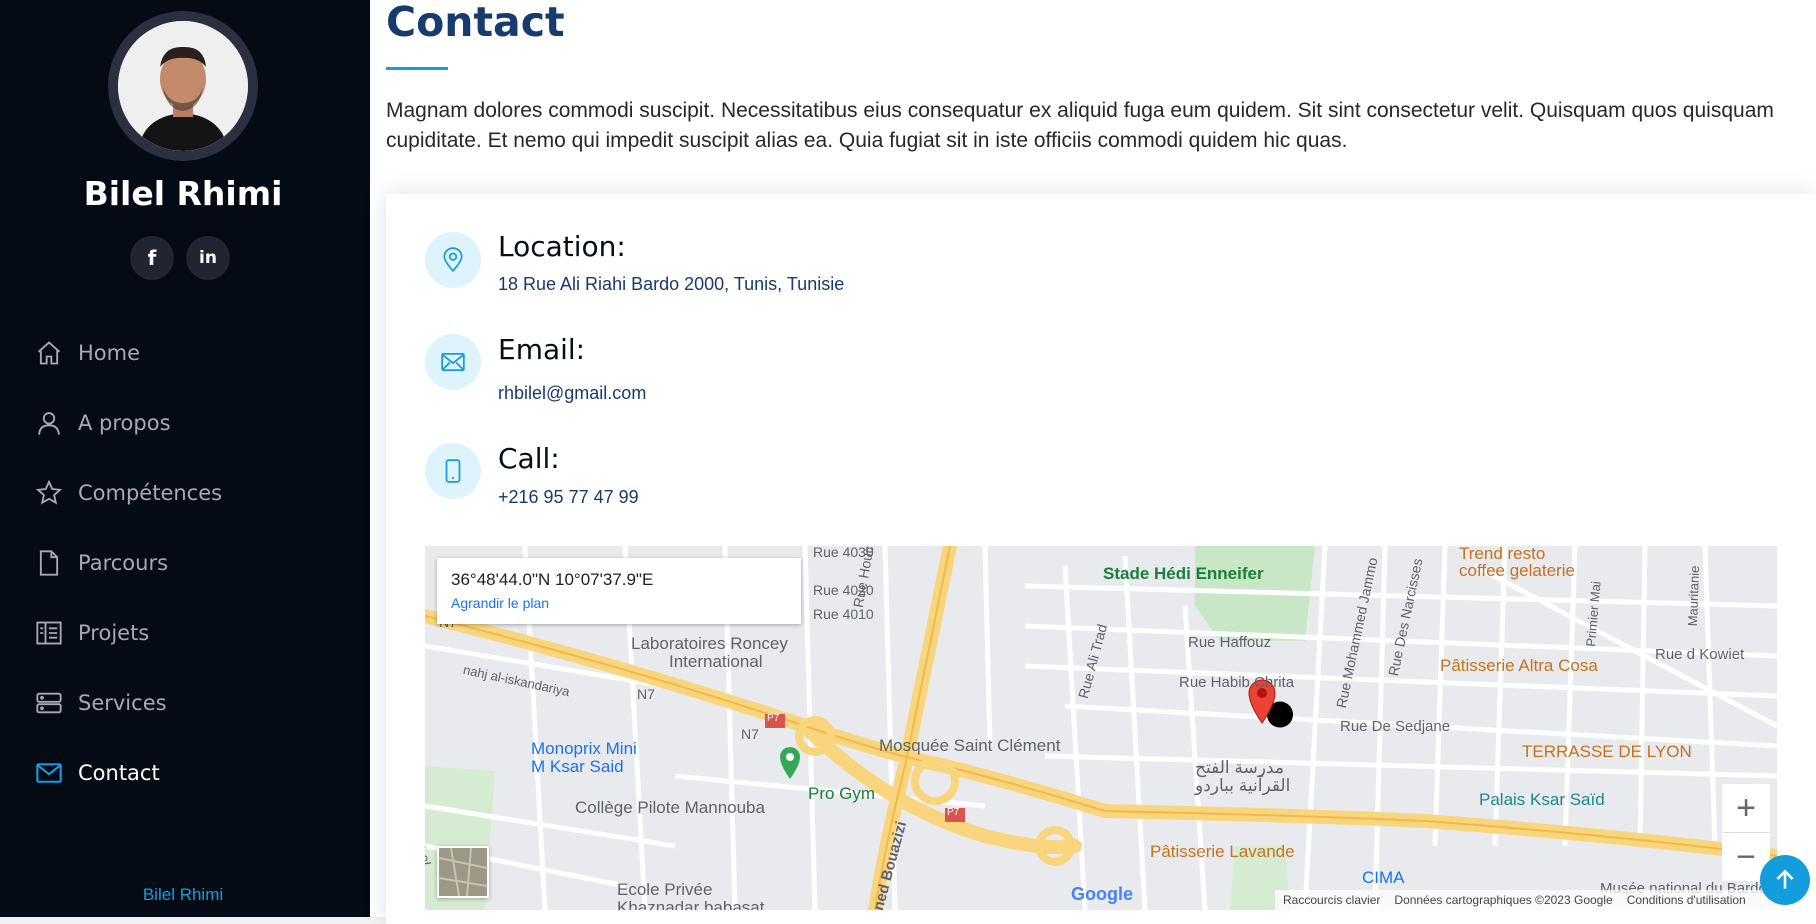 The image size is (1816, 924). I want to click on terms-link: Conditions d'utilisation, so click(1686, 900).